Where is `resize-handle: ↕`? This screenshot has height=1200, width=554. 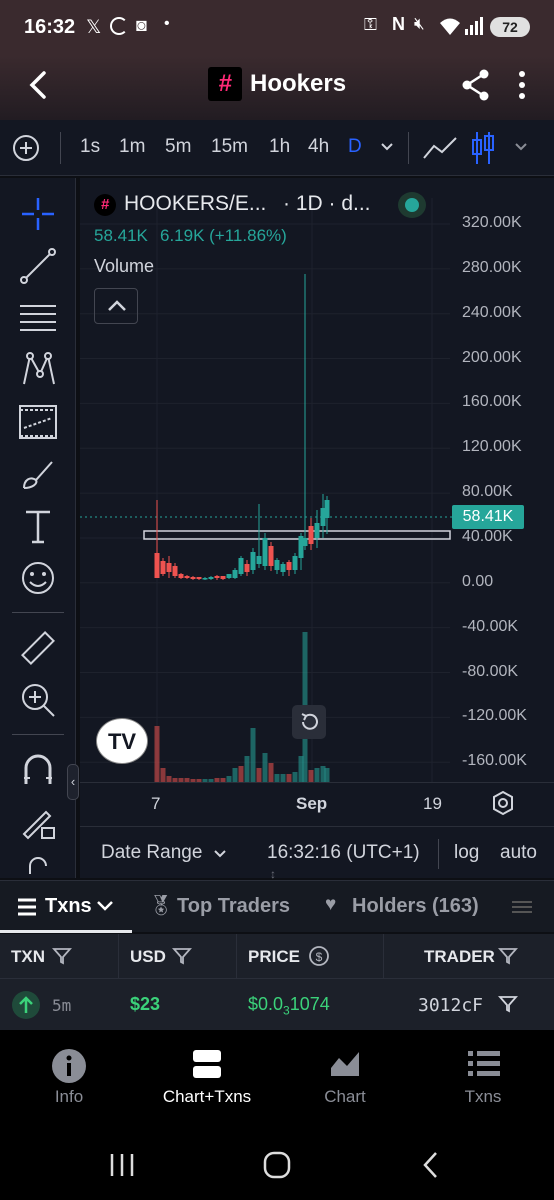 resize-handle: ↕ is located at coordinates (273, 874).